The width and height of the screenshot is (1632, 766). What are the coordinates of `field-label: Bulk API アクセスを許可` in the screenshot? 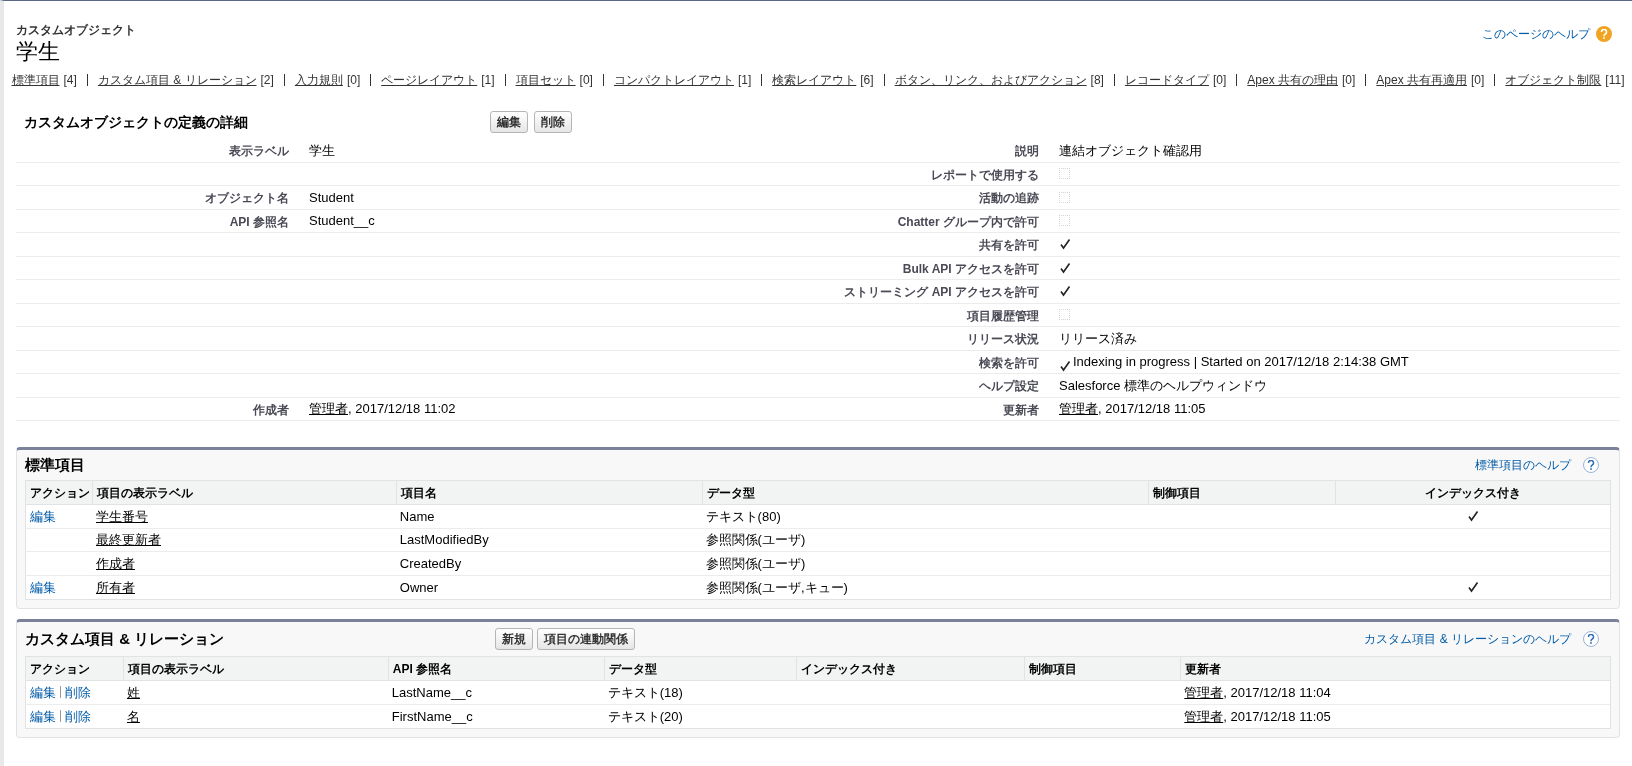 It's located at (970, 268).